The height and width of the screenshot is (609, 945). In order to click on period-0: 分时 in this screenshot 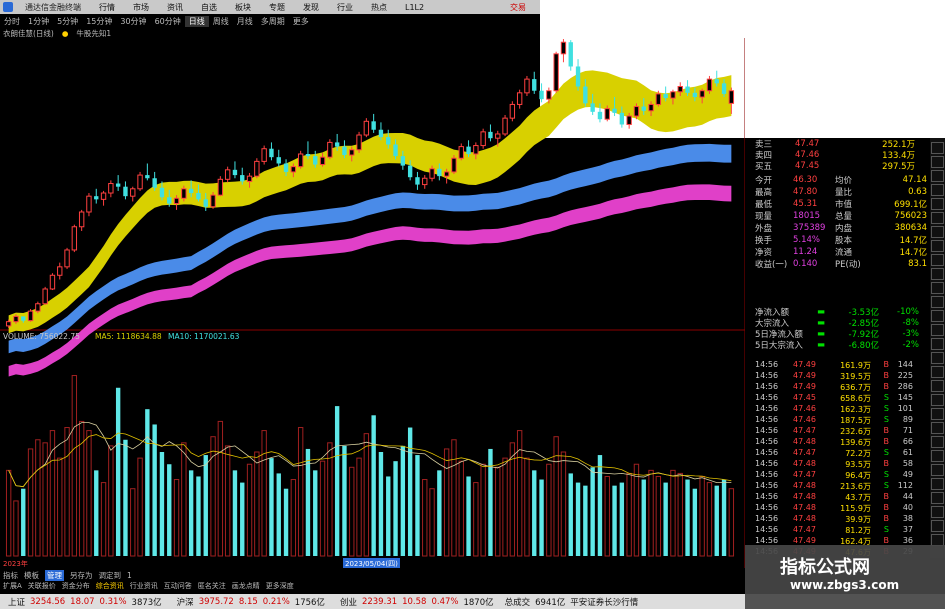, I will do `click(12, 21)`.